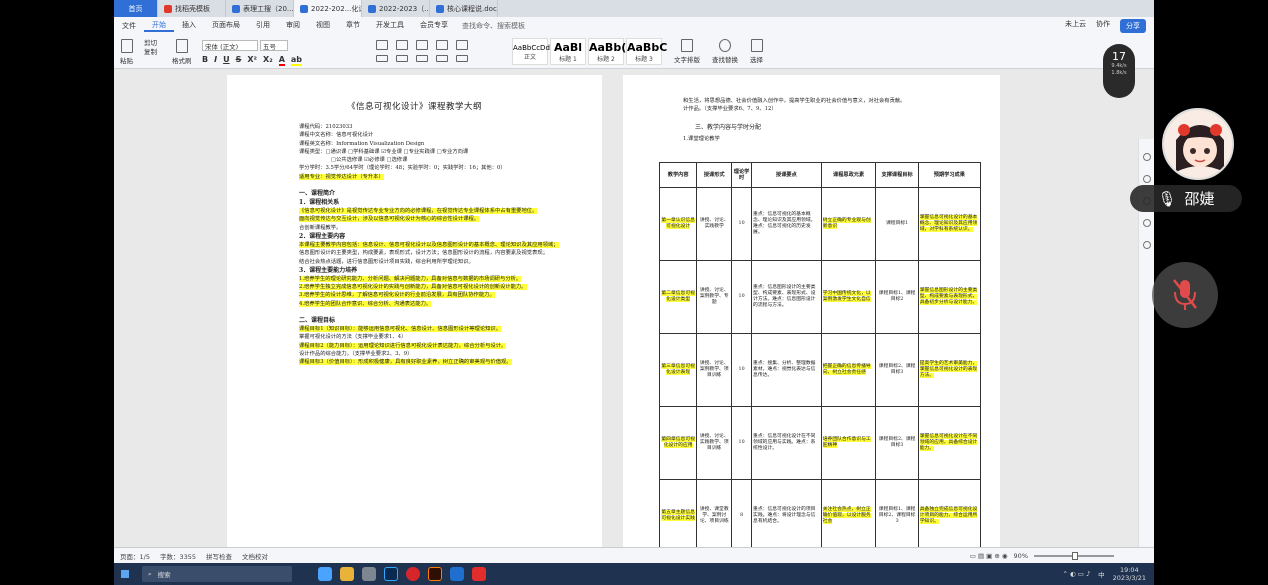 The height and width of the screenshot is (585, 1268). What do you see at coordinates (687, 51) in the screenshot?
I see `text-layout-button: 文字排版` at bounding box center [687, 51].